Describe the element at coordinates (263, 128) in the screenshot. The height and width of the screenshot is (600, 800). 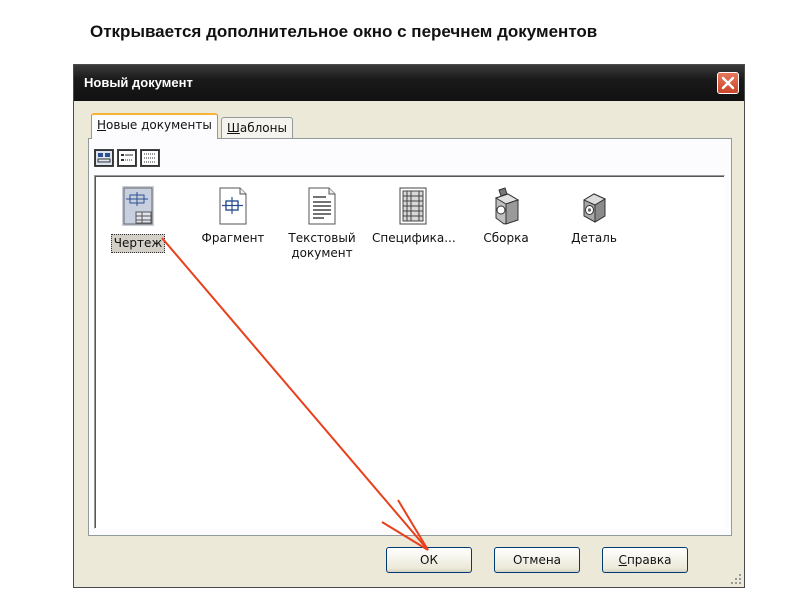
I see `tab-templates-label: аблоны` at that location.